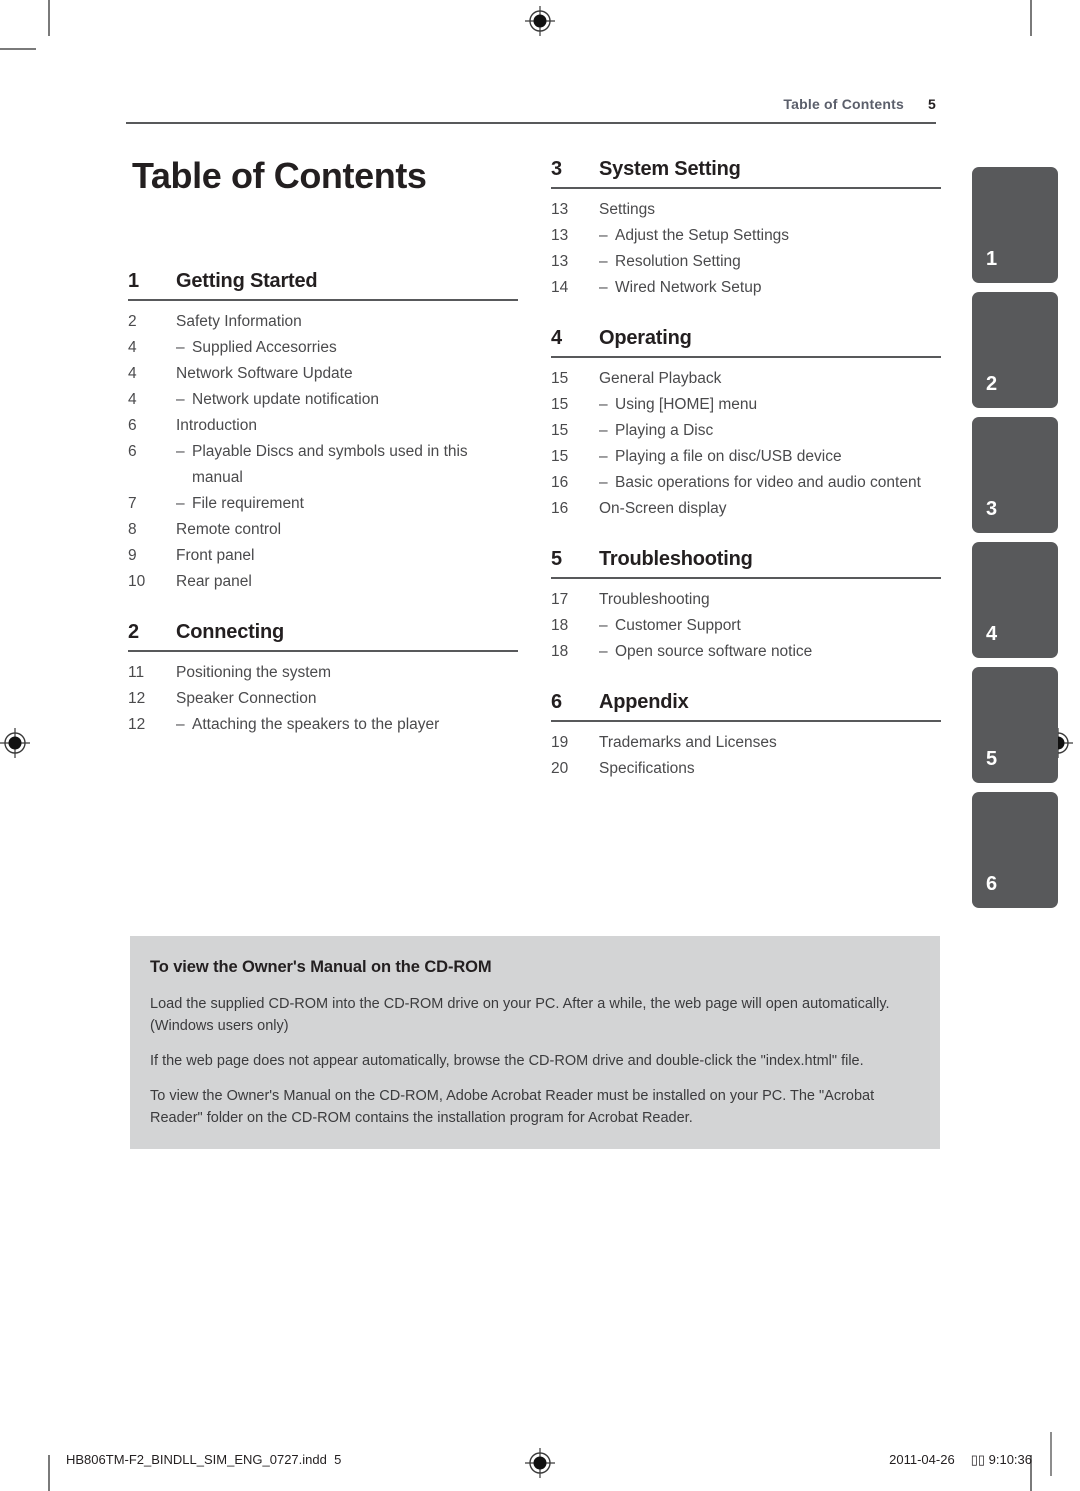 The width and height of the screenshot is (1080, 1491). Describe the element at coordinates (560, 599) in the screenshot. I see `toc-entry-page: 17` at that location.